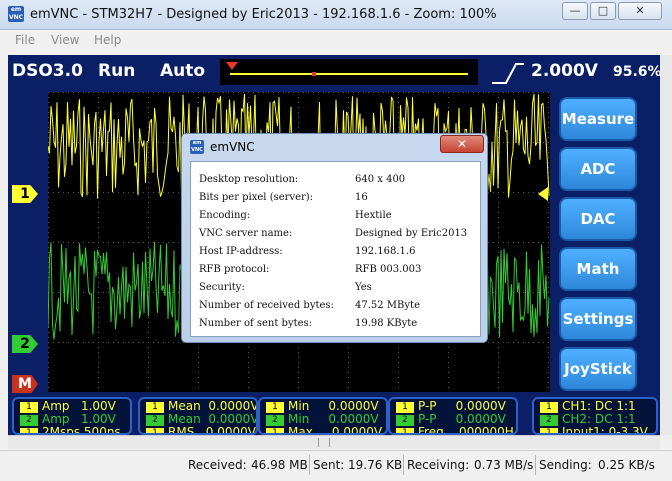 This screenshot has width=672, height=481. I want to click on horizontal-scrollbar, so click(334, 442).